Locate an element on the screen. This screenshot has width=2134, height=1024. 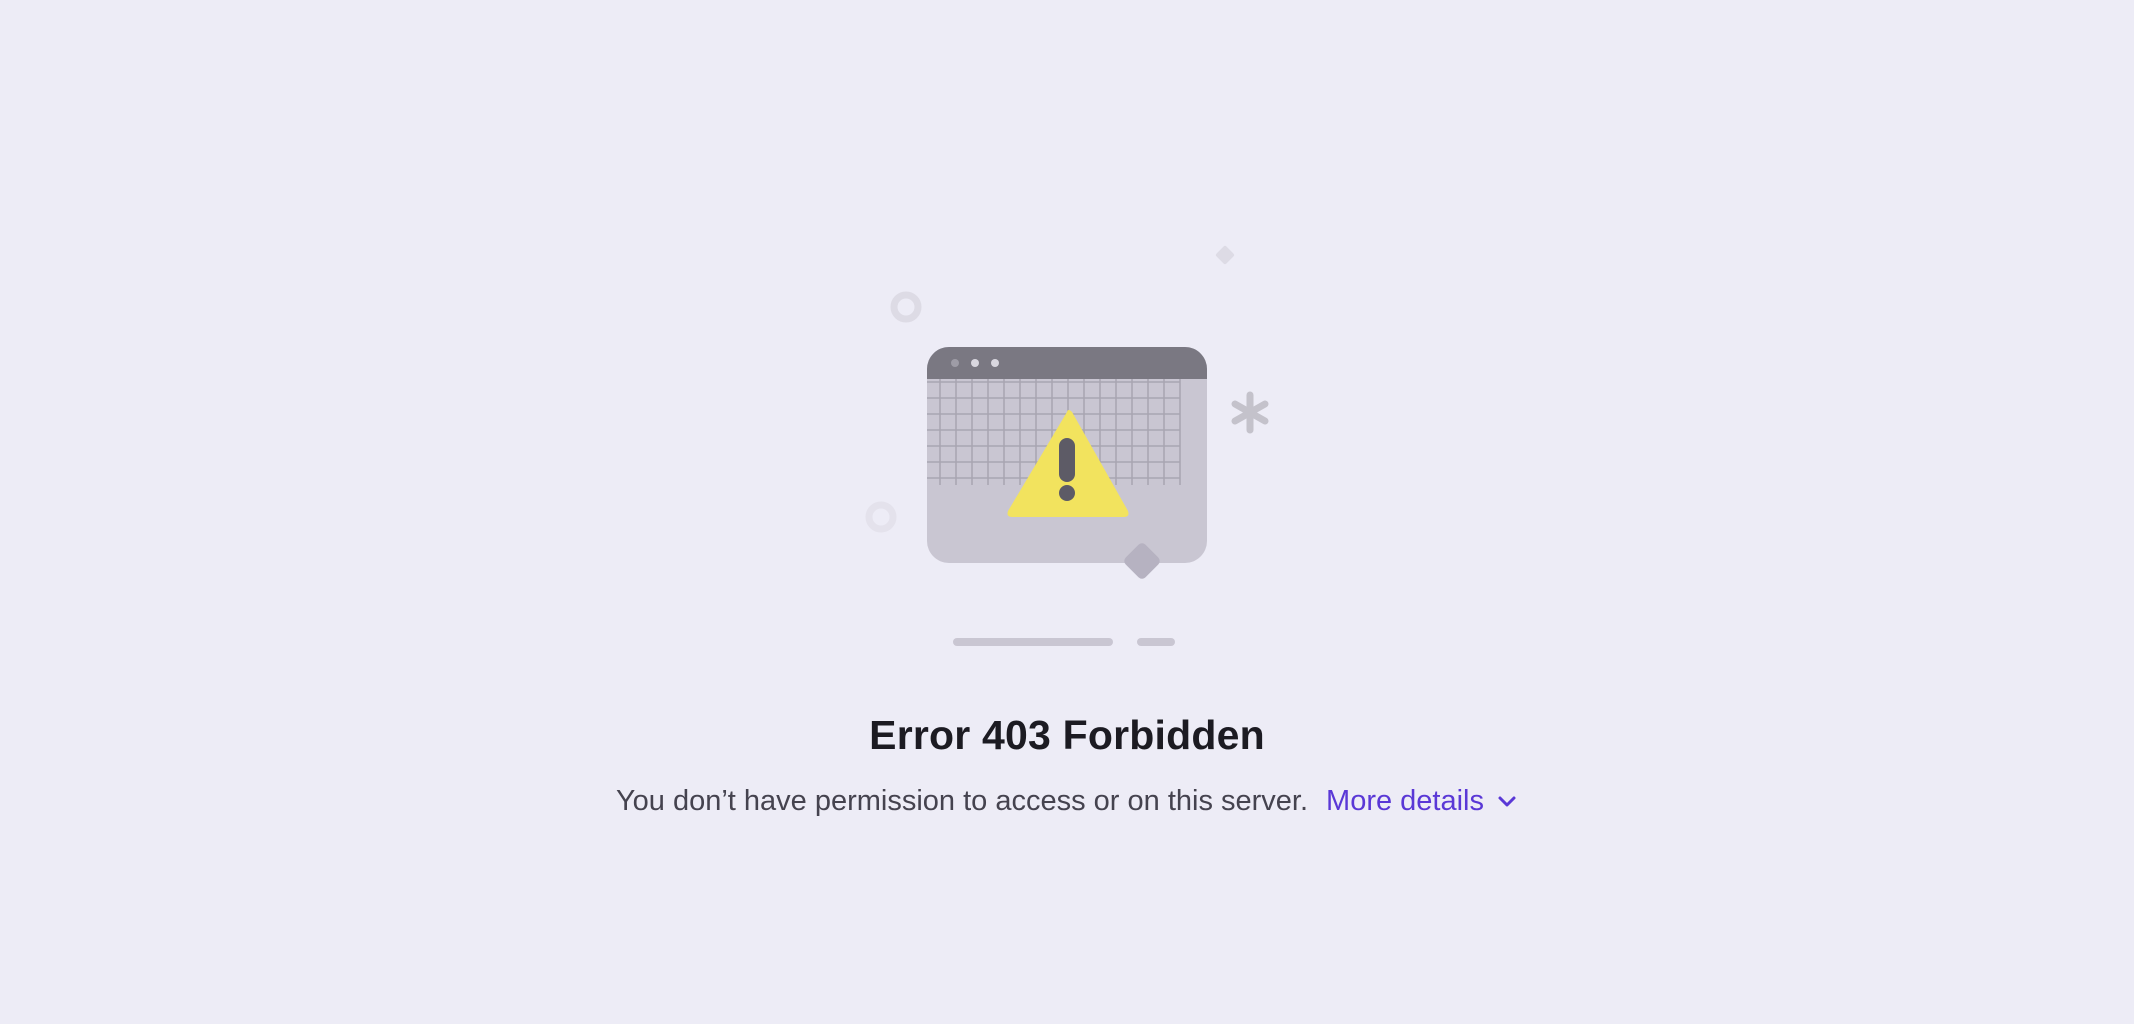
more-details-label: More details is located at coordinates (1405, 801).